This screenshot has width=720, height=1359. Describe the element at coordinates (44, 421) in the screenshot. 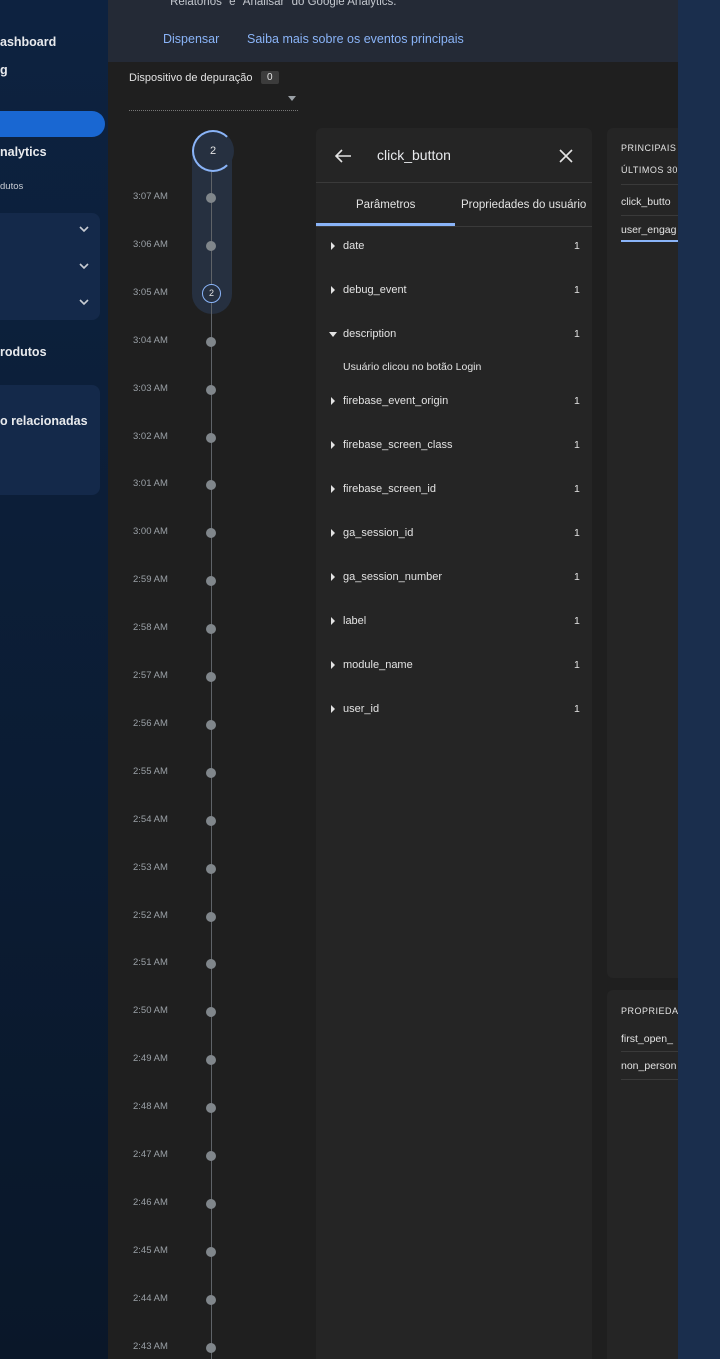

I see `sidebar-related-label: o relacionadas` at that location.